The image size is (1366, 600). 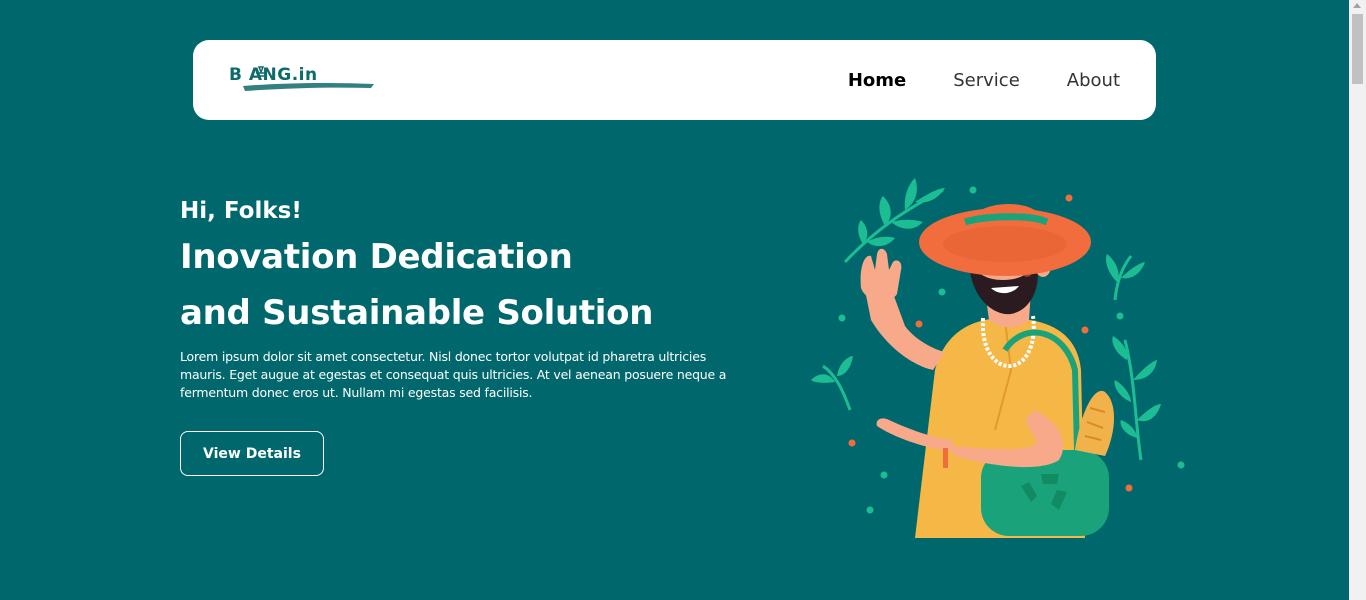 I want to click on hero-headline-line2: and Sustainable Solution, so click(x=417, y=313).